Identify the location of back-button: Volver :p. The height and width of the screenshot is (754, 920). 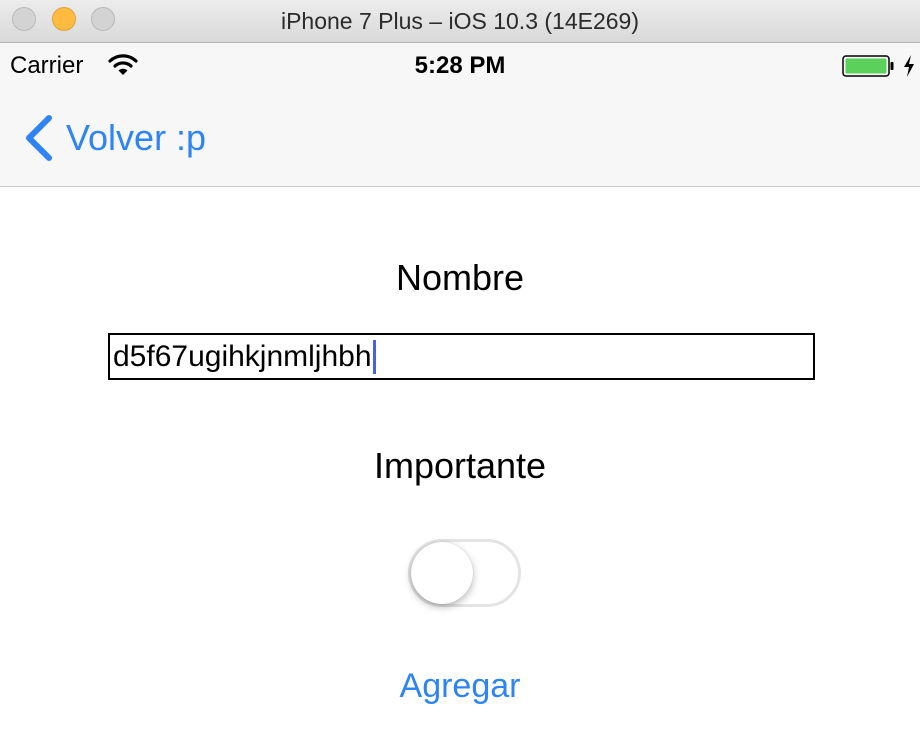
(114, 138).